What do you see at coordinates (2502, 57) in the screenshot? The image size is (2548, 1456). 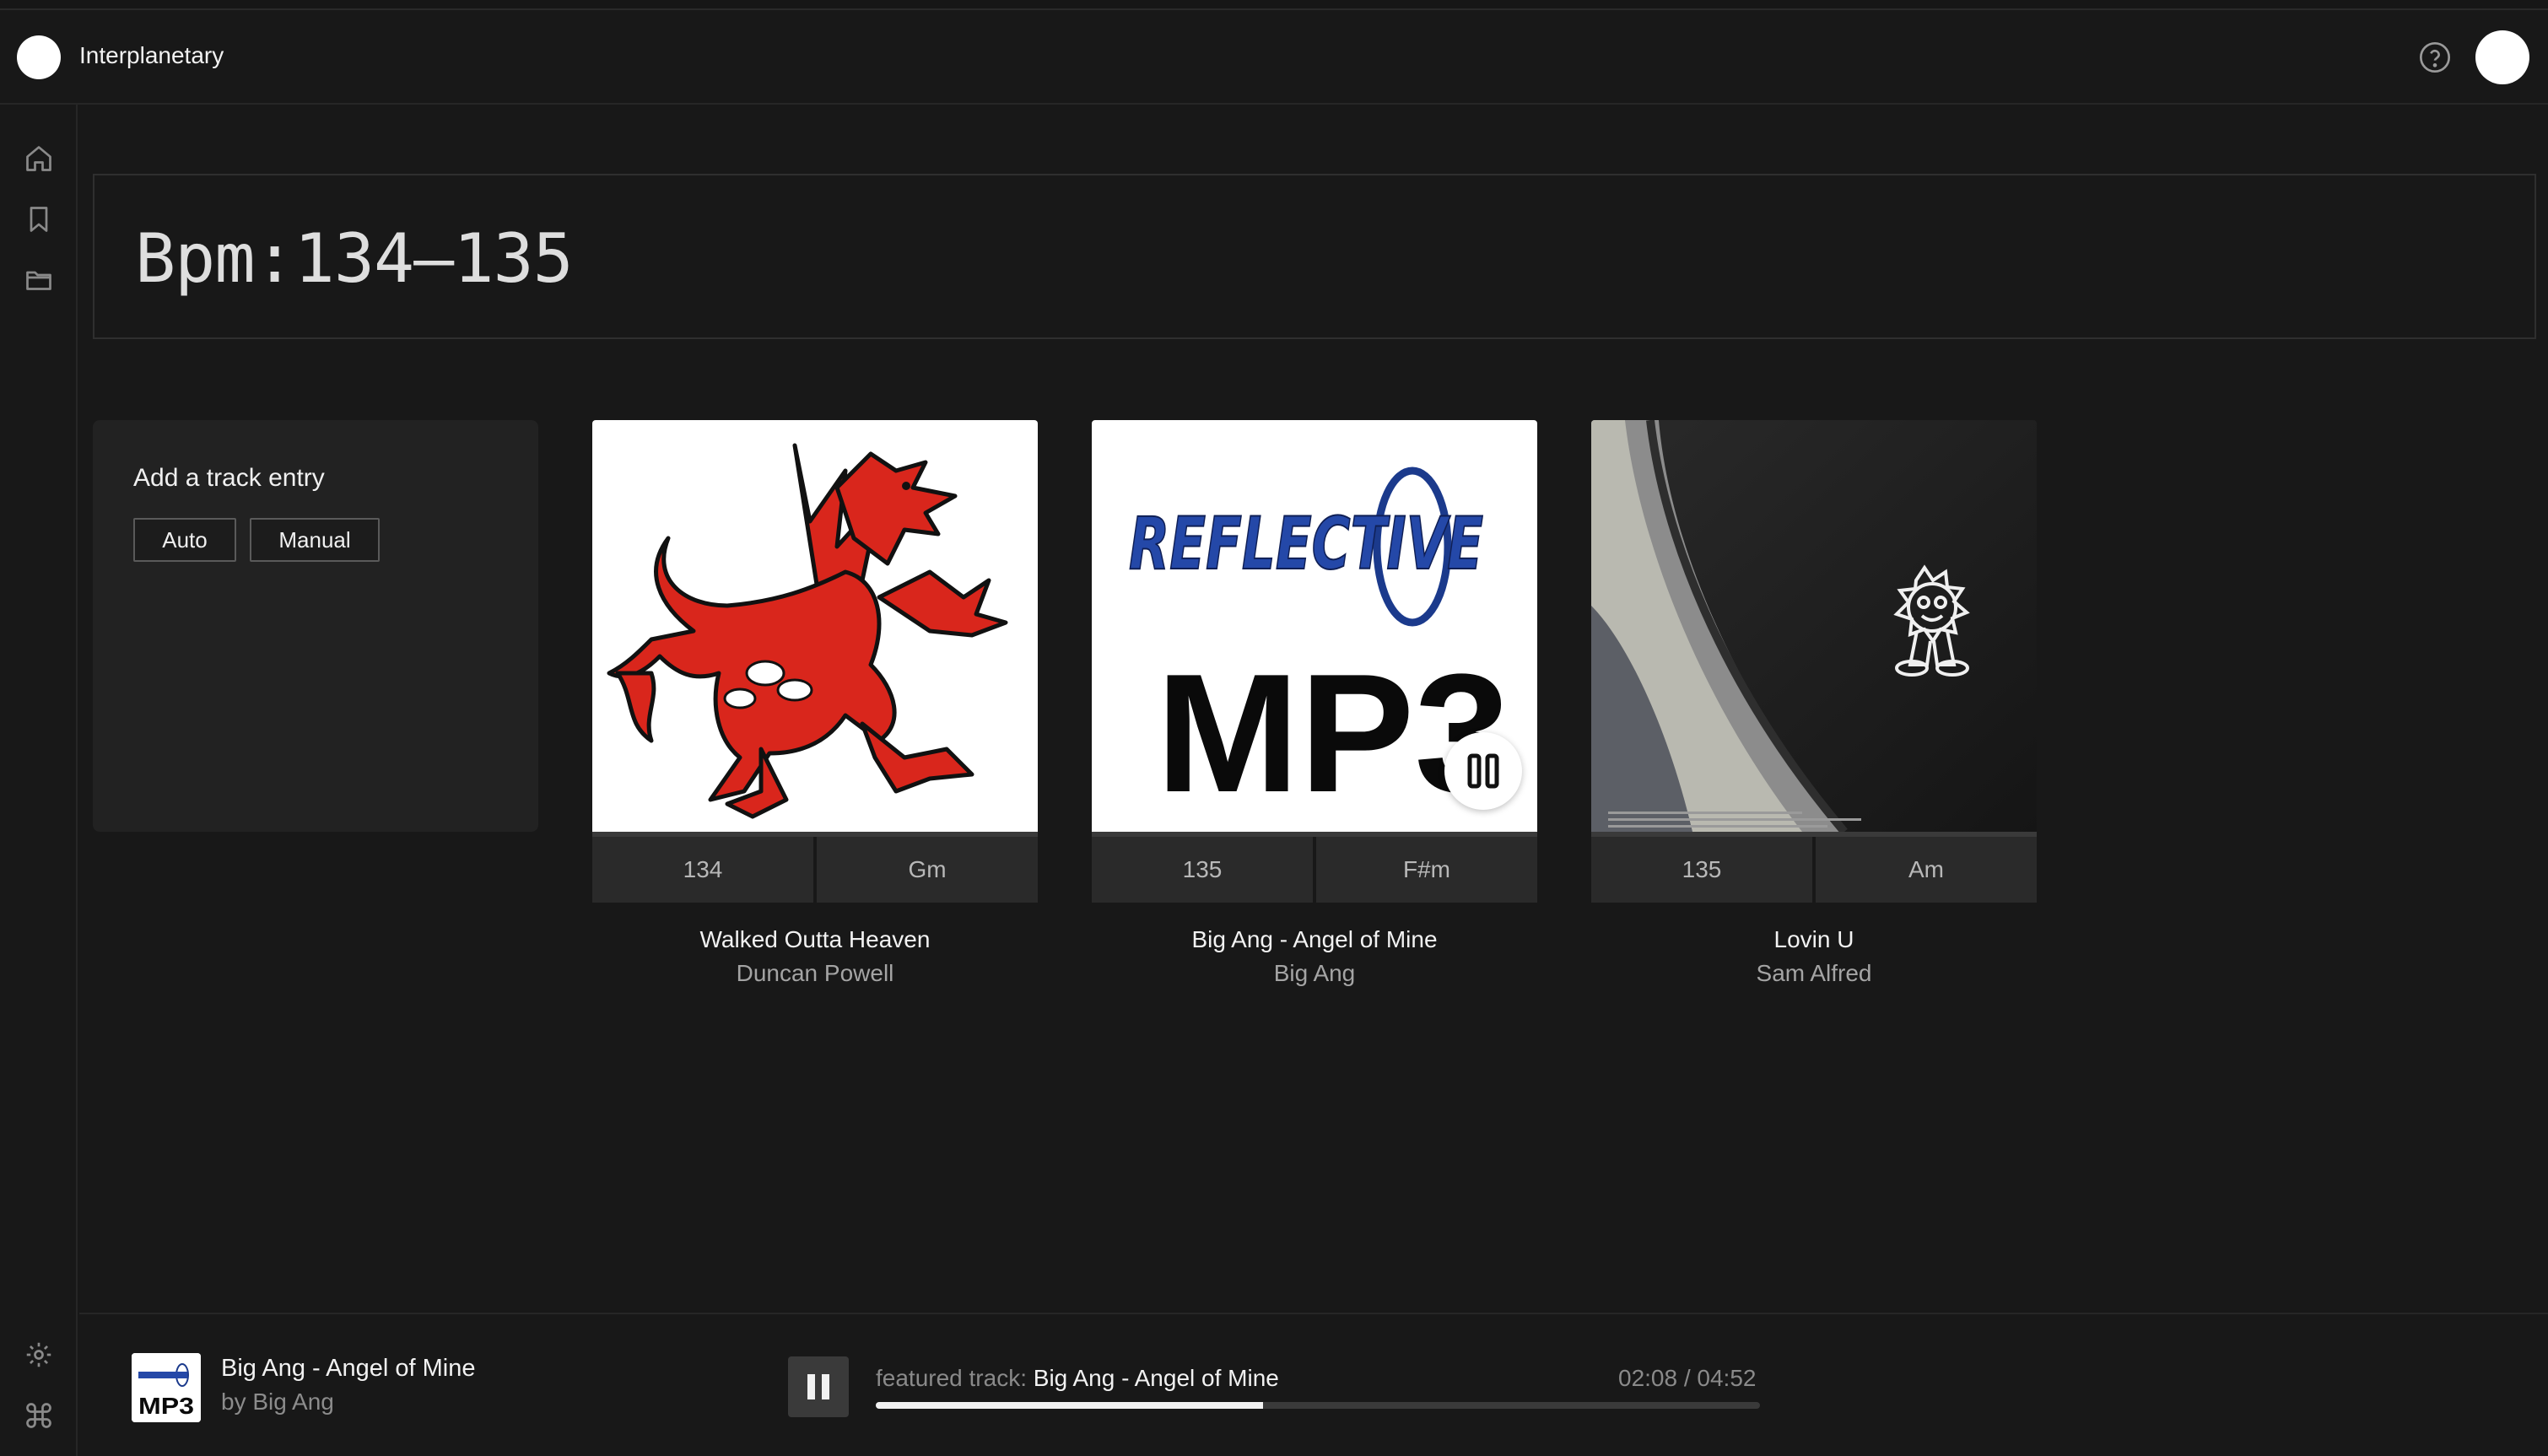 I see `user-avatar` at bounding box center [2502, 57].